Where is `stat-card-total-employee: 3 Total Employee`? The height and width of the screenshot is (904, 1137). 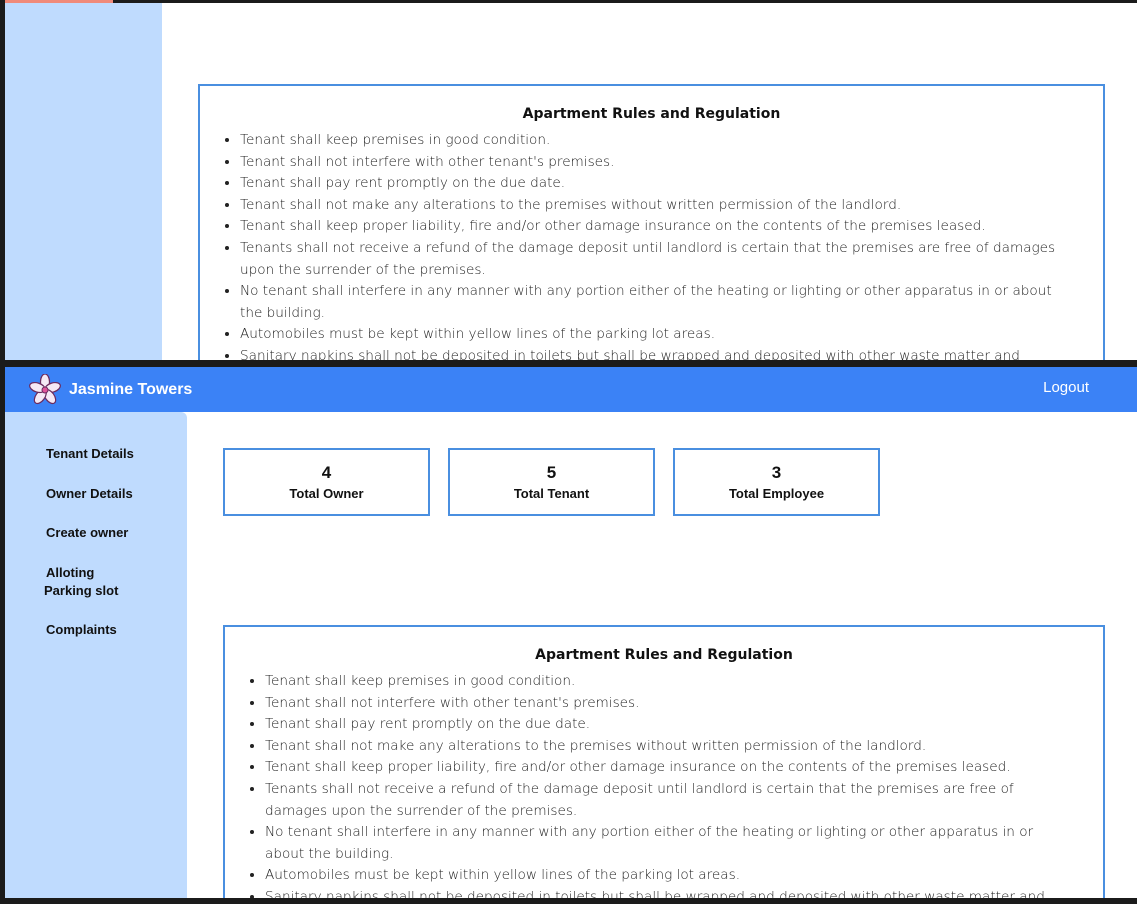 stat-card-total-employee: 3 Total Employee is located at coordinates (776, 482).